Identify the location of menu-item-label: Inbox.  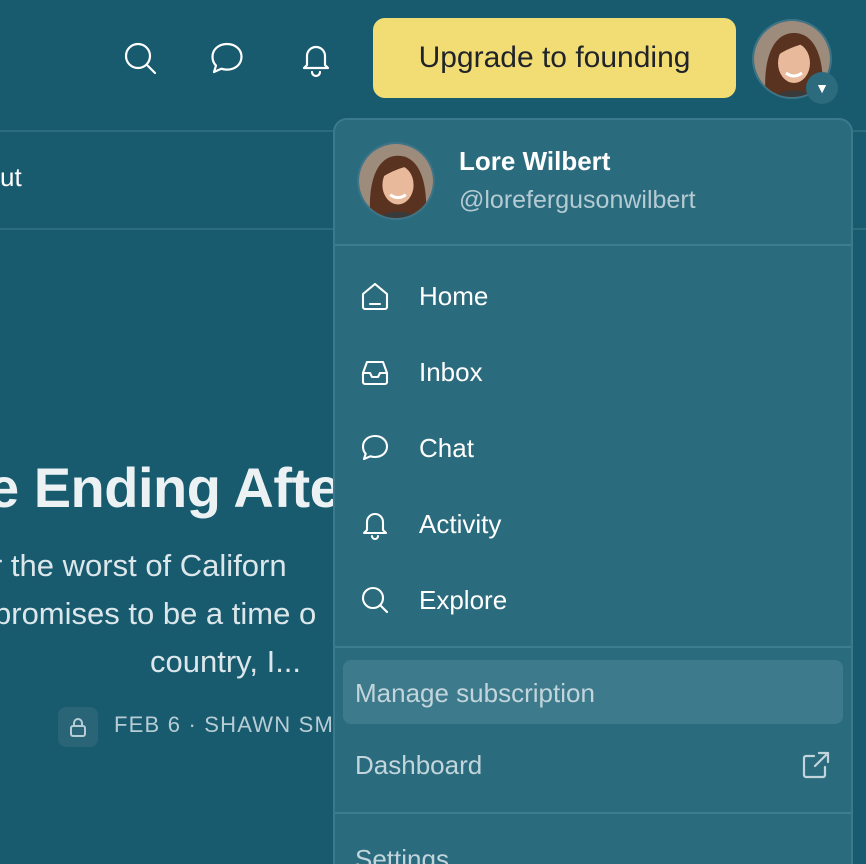
(451, 371).